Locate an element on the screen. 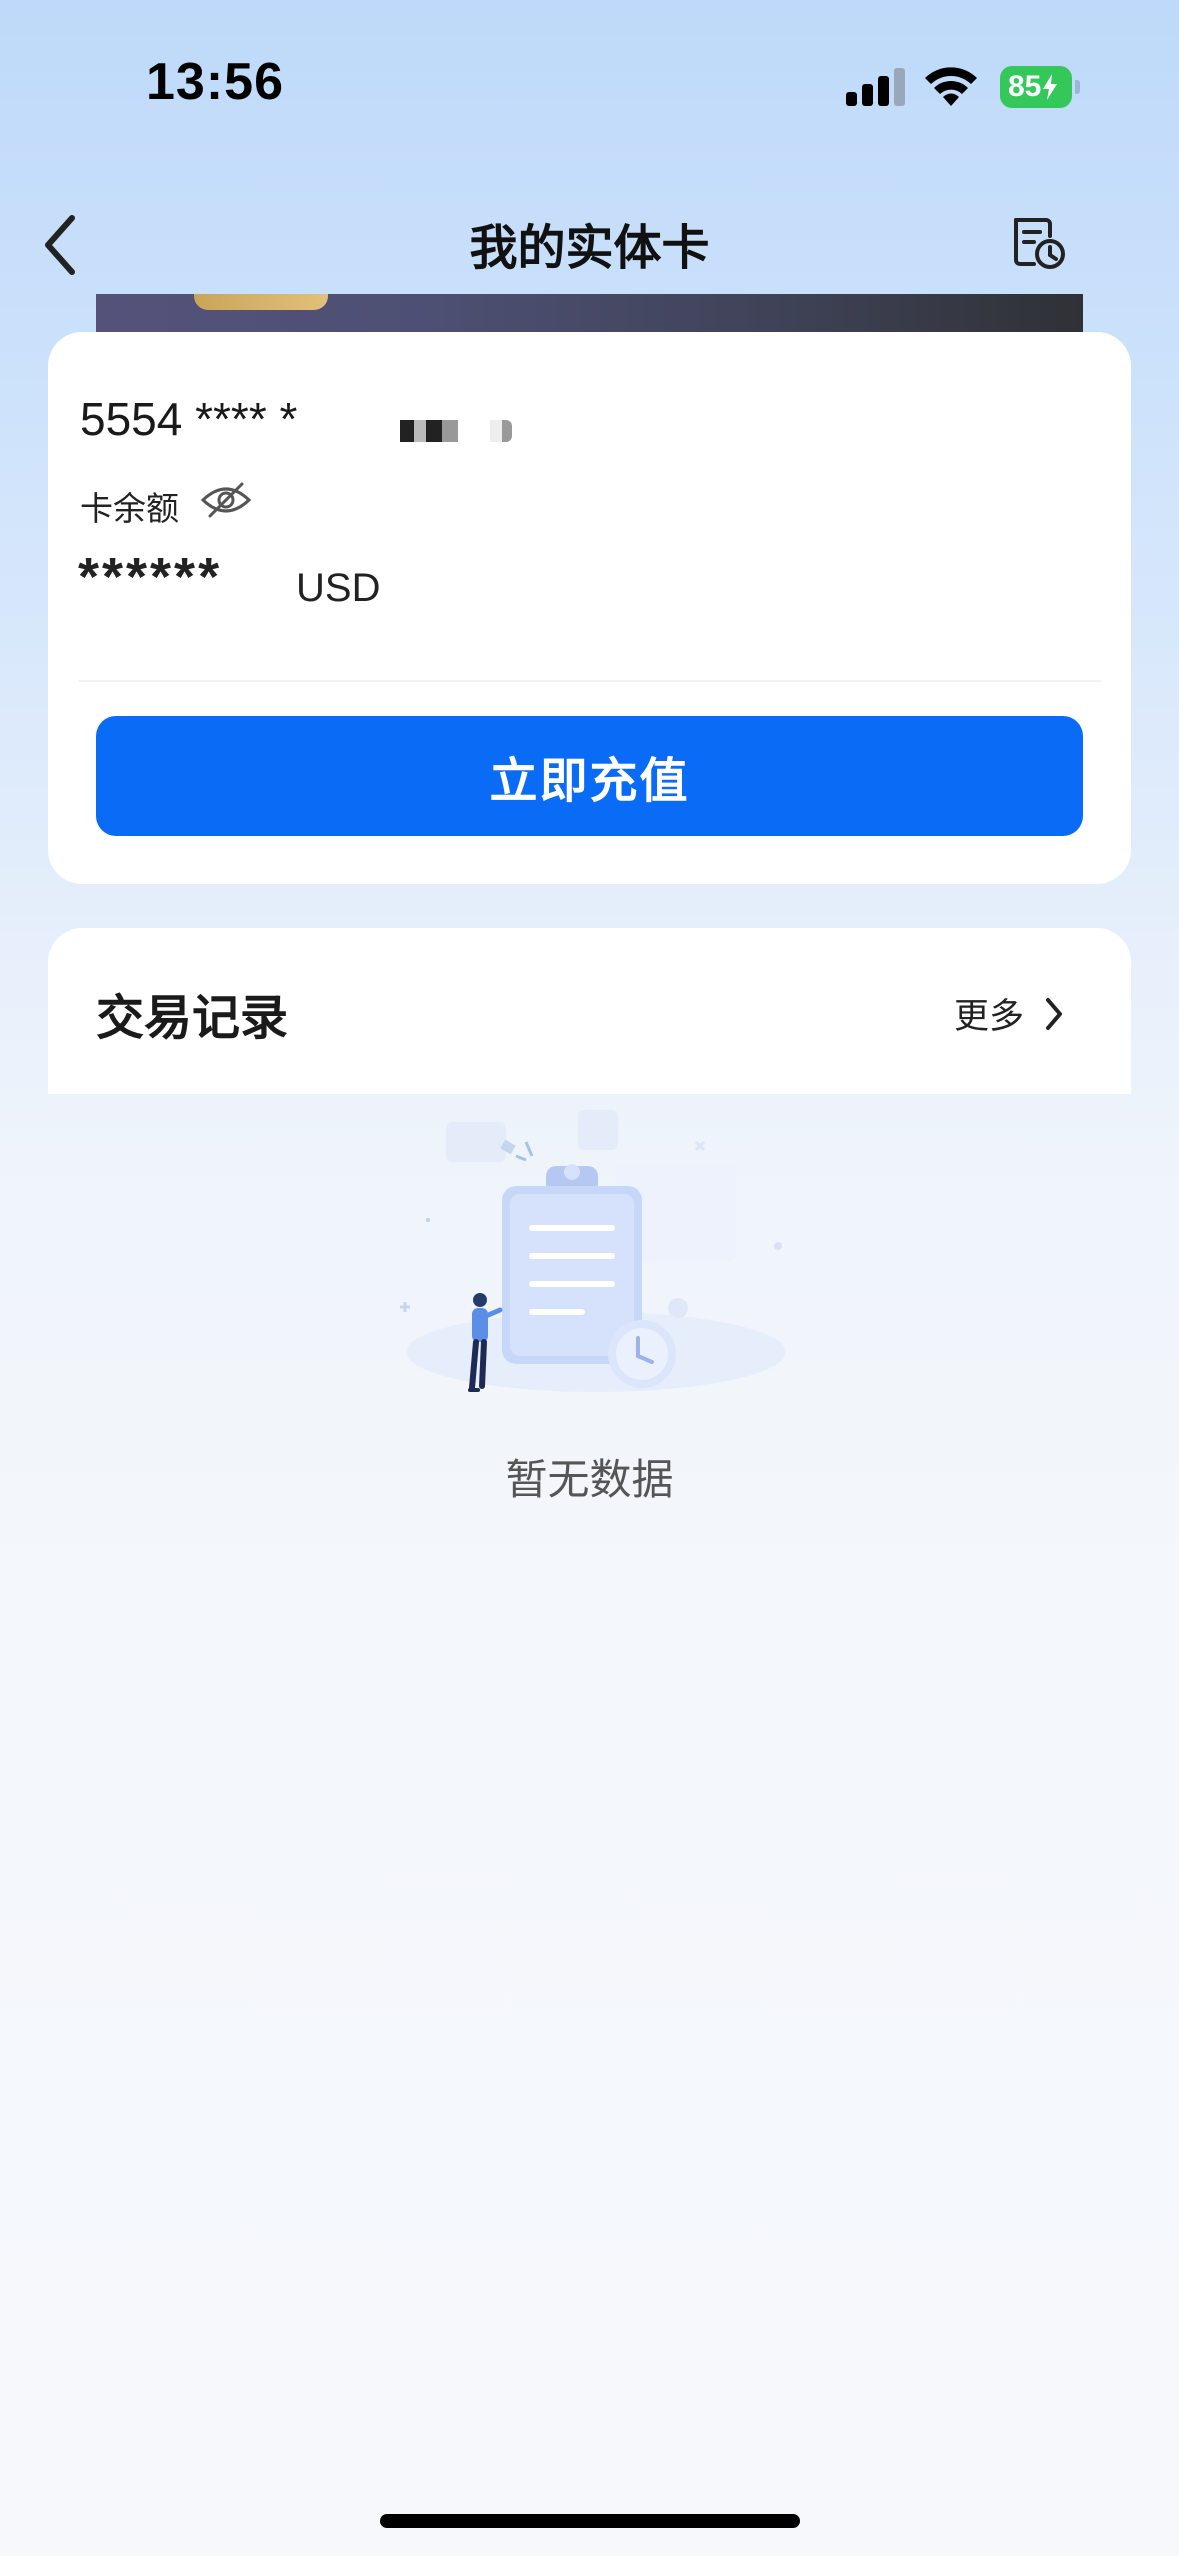 The image size is (1179, 2556). more-transactions-link: 更多 is located at coordinates (1011, 1013).